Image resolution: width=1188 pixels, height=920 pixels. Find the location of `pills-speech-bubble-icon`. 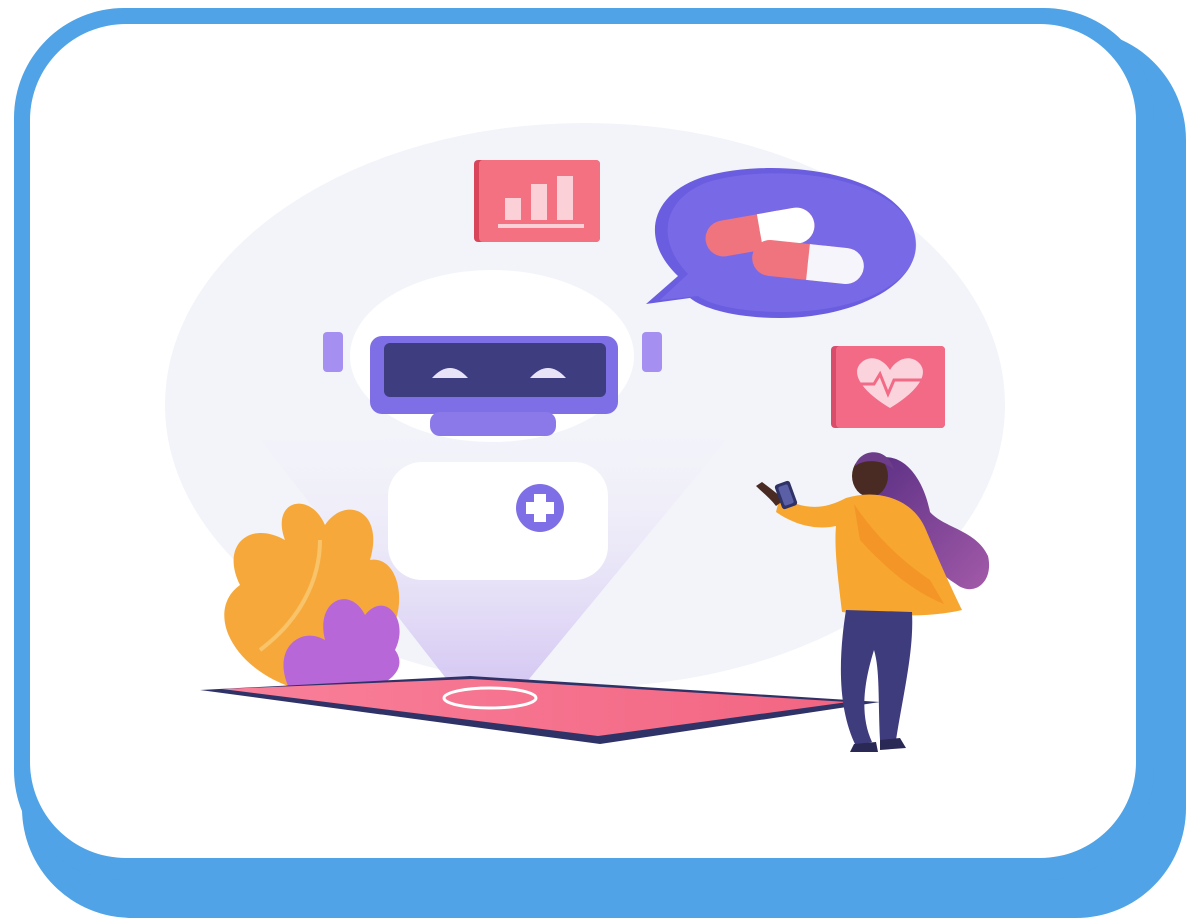

pills-speech-bubble-icon is located at coordinates (781, 243).